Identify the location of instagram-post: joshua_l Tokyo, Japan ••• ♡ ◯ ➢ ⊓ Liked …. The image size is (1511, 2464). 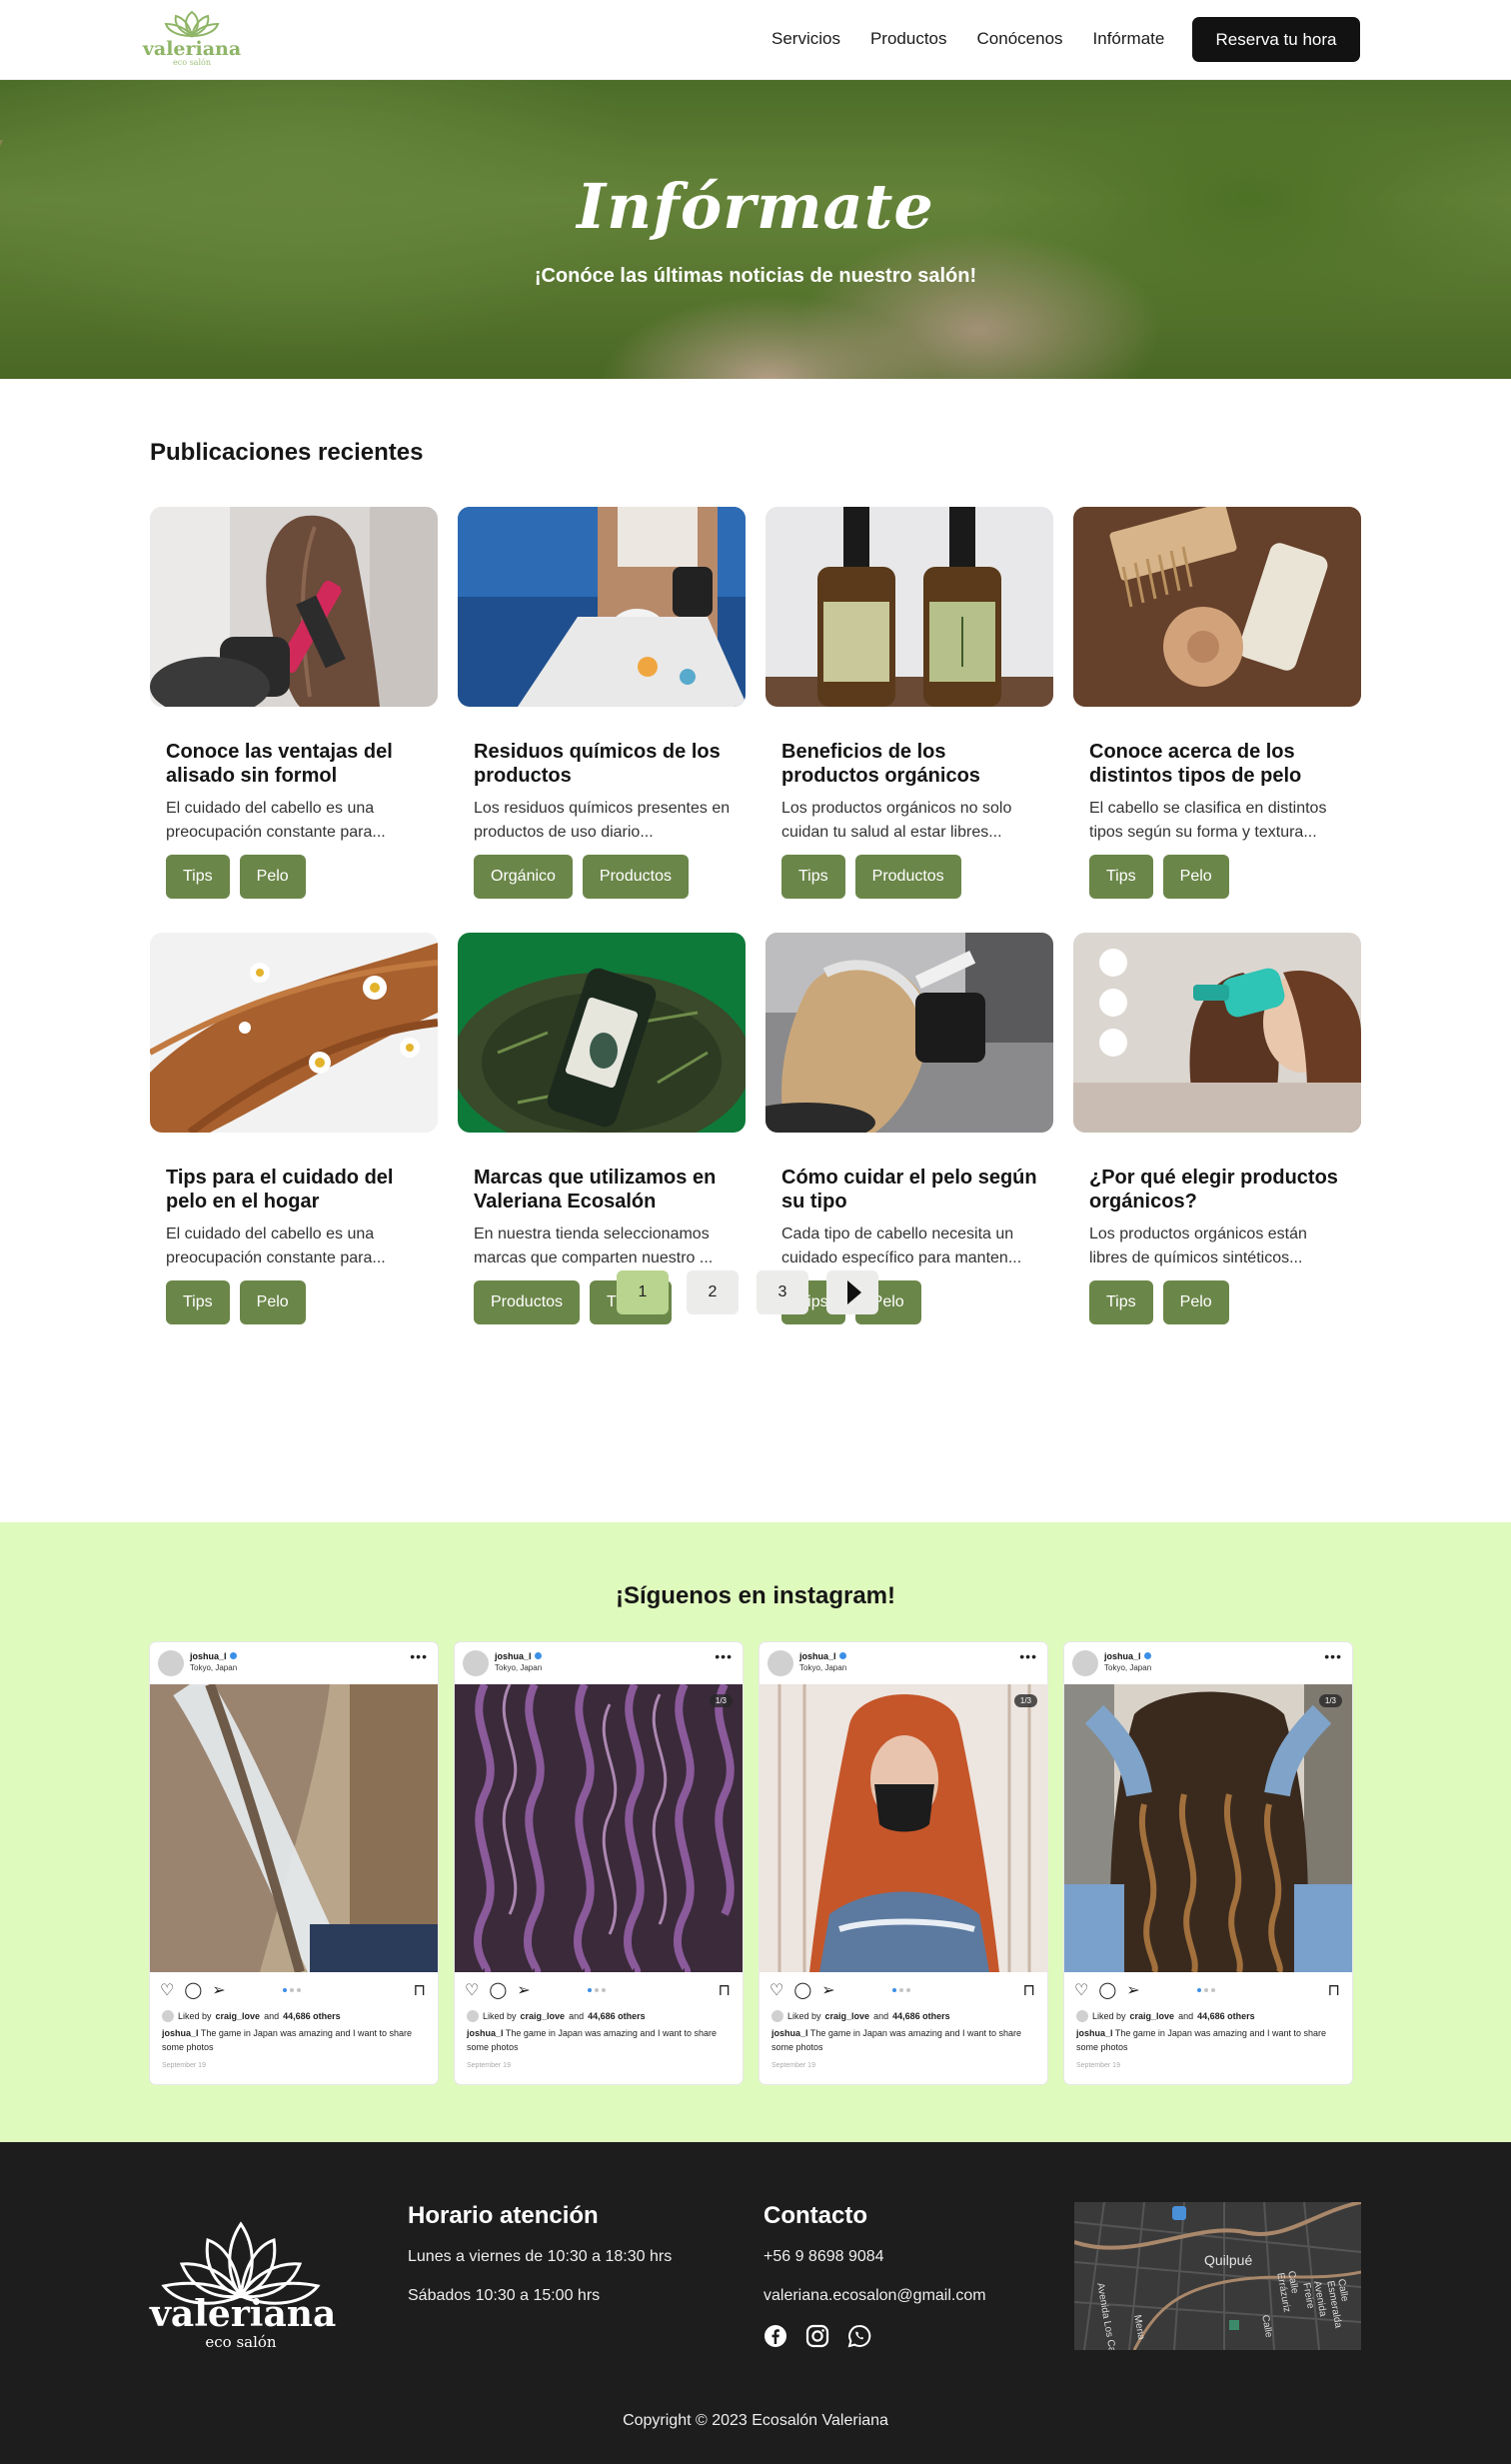
(294, 1863).